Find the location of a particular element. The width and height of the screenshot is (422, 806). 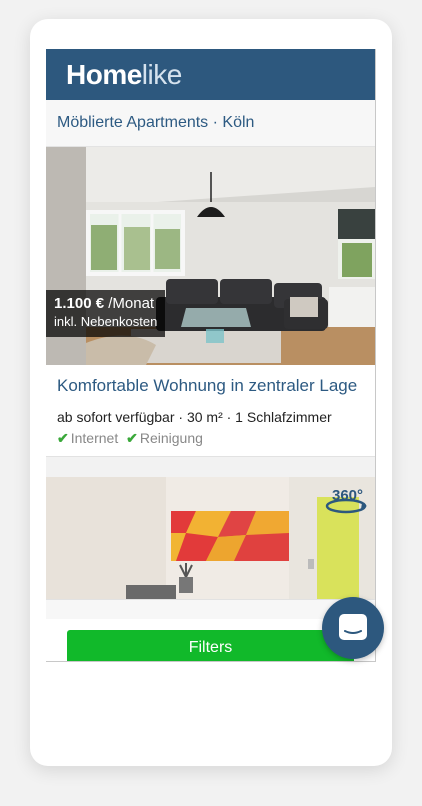

chat-button is located at coordinates (353, 628).